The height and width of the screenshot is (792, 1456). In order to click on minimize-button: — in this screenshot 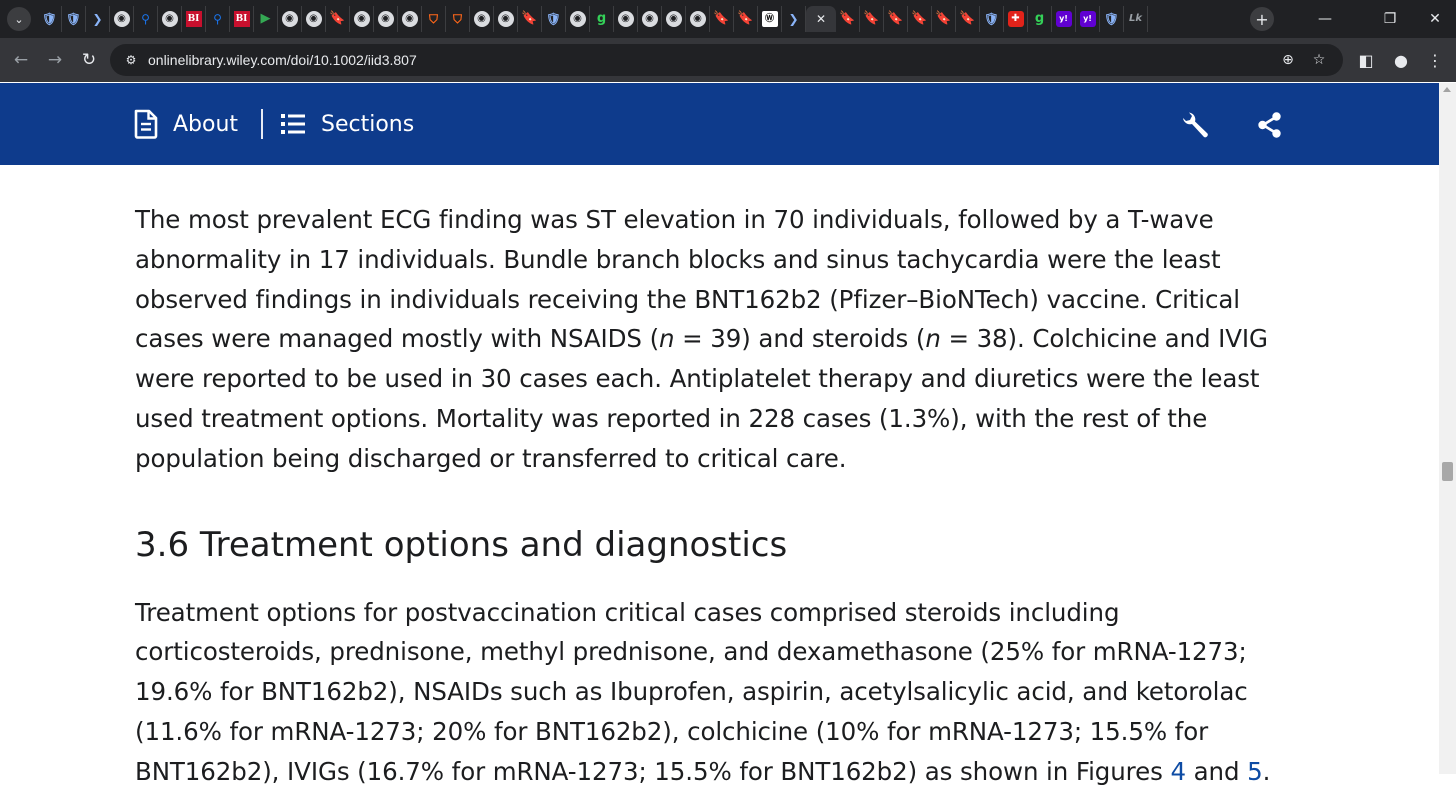, I will do `click(1325, 19)`.